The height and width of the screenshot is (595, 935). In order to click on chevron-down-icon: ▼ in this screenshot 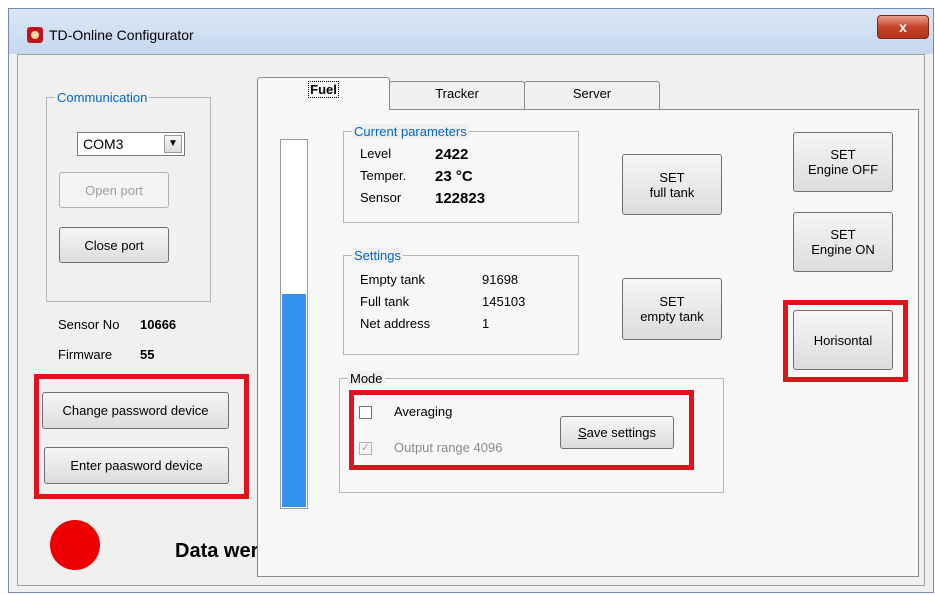, I will do `click(173, 144)`.